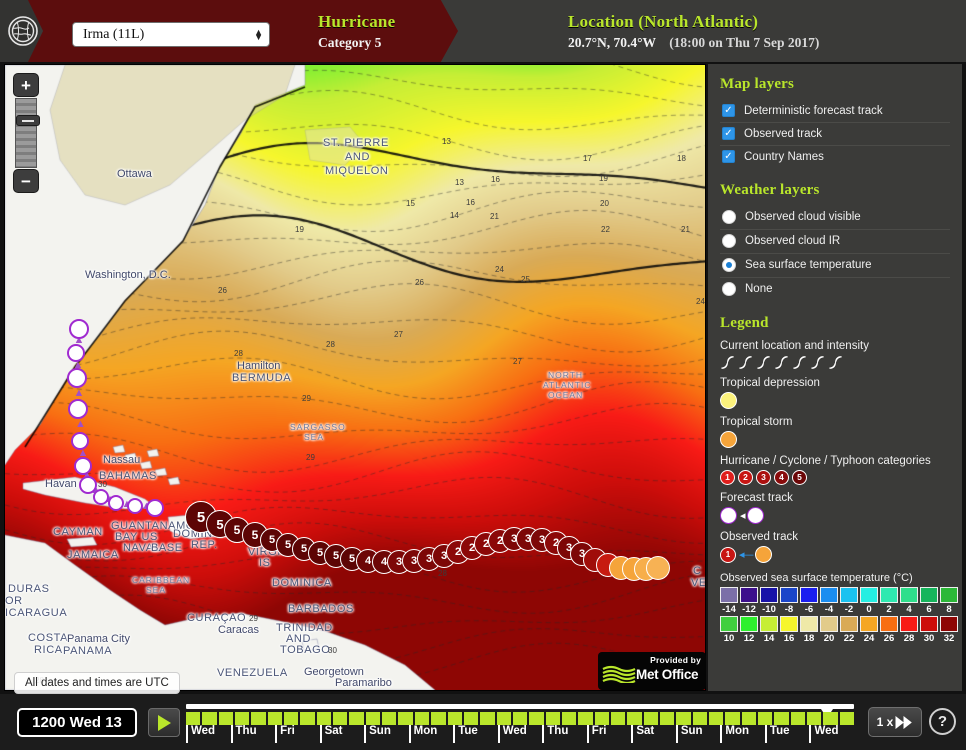 This screenshot has width=966, height=750. I want to click on help-button: ?, so click(942, 721).